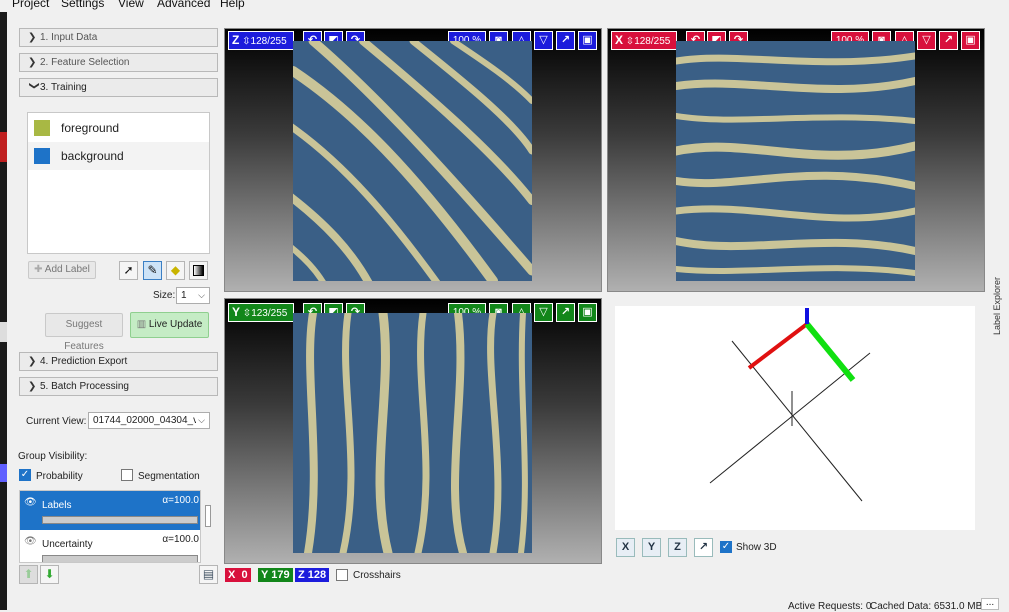 The height and width of the screenshot is (612, 1009). I want to click on slice-texture-y, so click(416, 433).